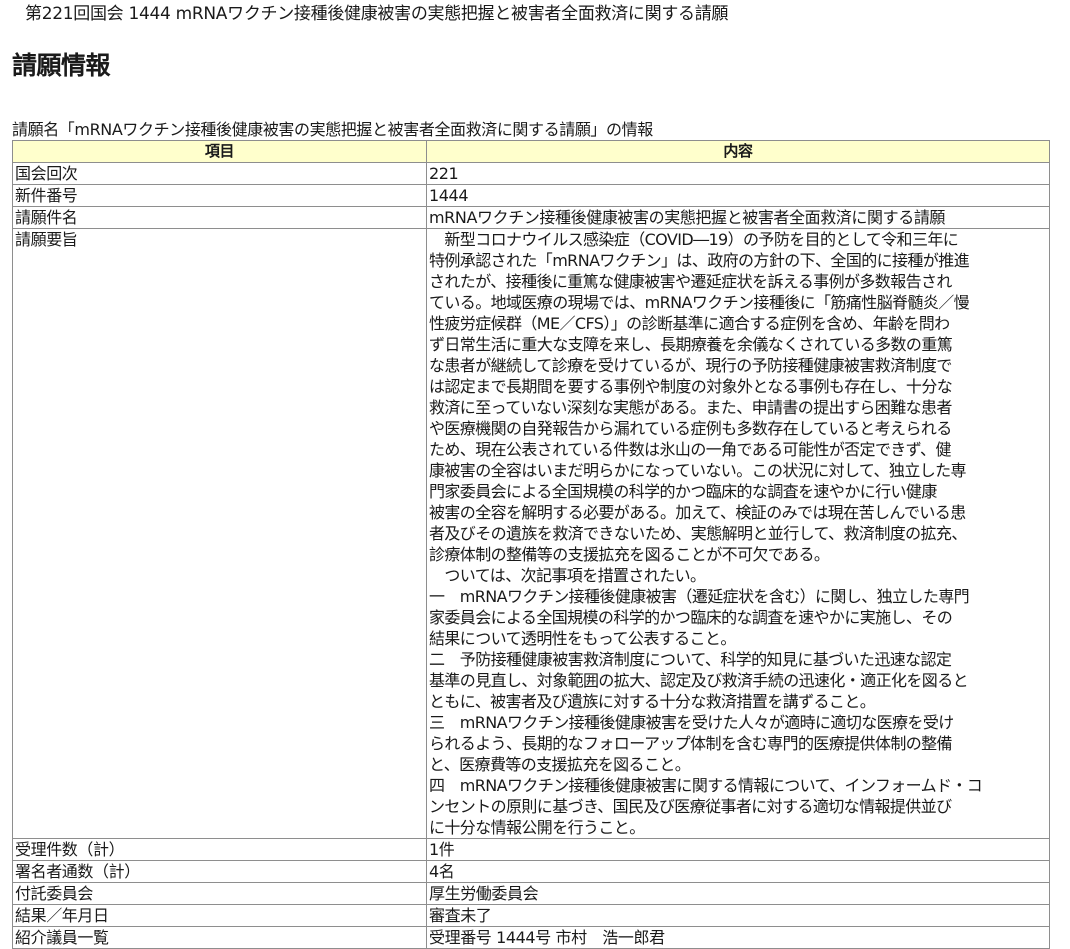 The height and width of the screenshot is (949, 1070). Describe the element at coordinates (738, 893) in the screenshot. I see `row-value: 厚生労働委員会` at that location.